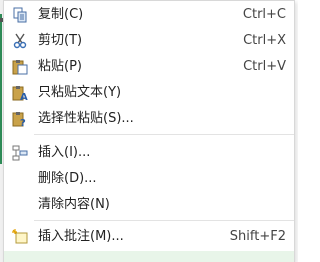  Describe the element at coordinates (149, 41) in the screenshot. I see `menu-item-cut: 剪切(T) Ctrl+X` at that location.